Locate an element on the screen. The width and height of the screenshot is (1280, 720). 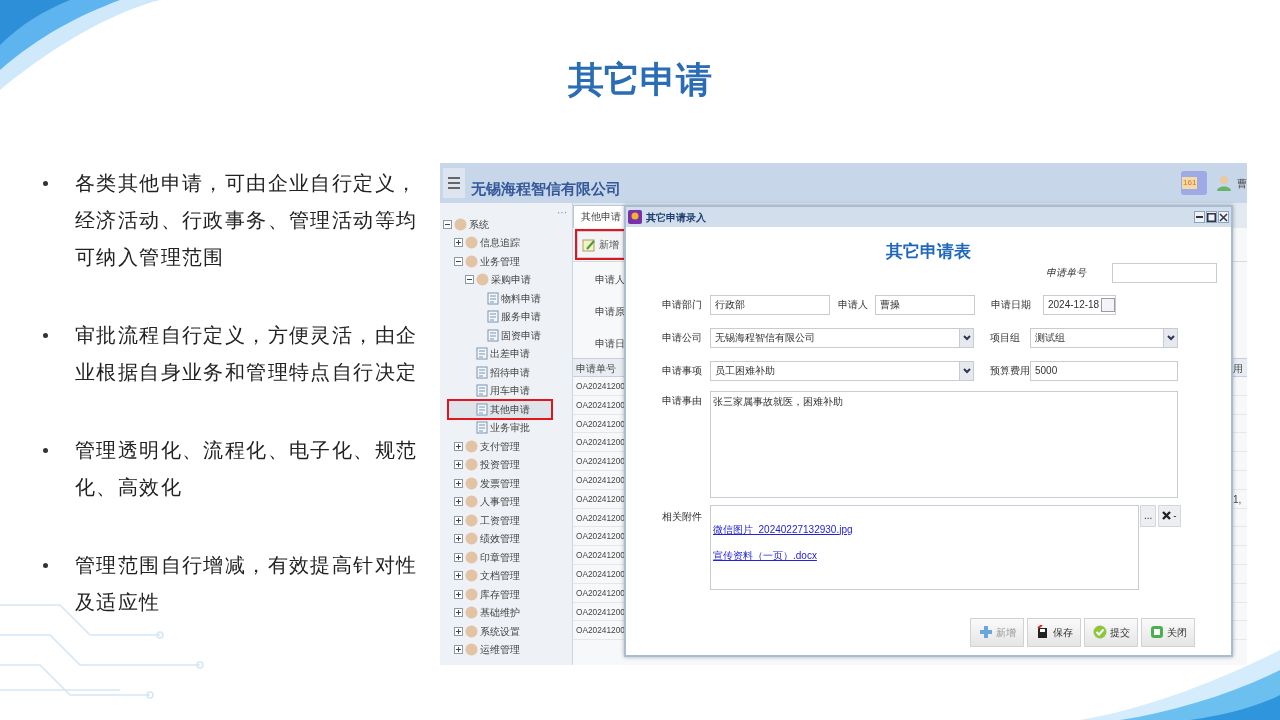
column-header: 用 is located at coordinates (1238, 369).